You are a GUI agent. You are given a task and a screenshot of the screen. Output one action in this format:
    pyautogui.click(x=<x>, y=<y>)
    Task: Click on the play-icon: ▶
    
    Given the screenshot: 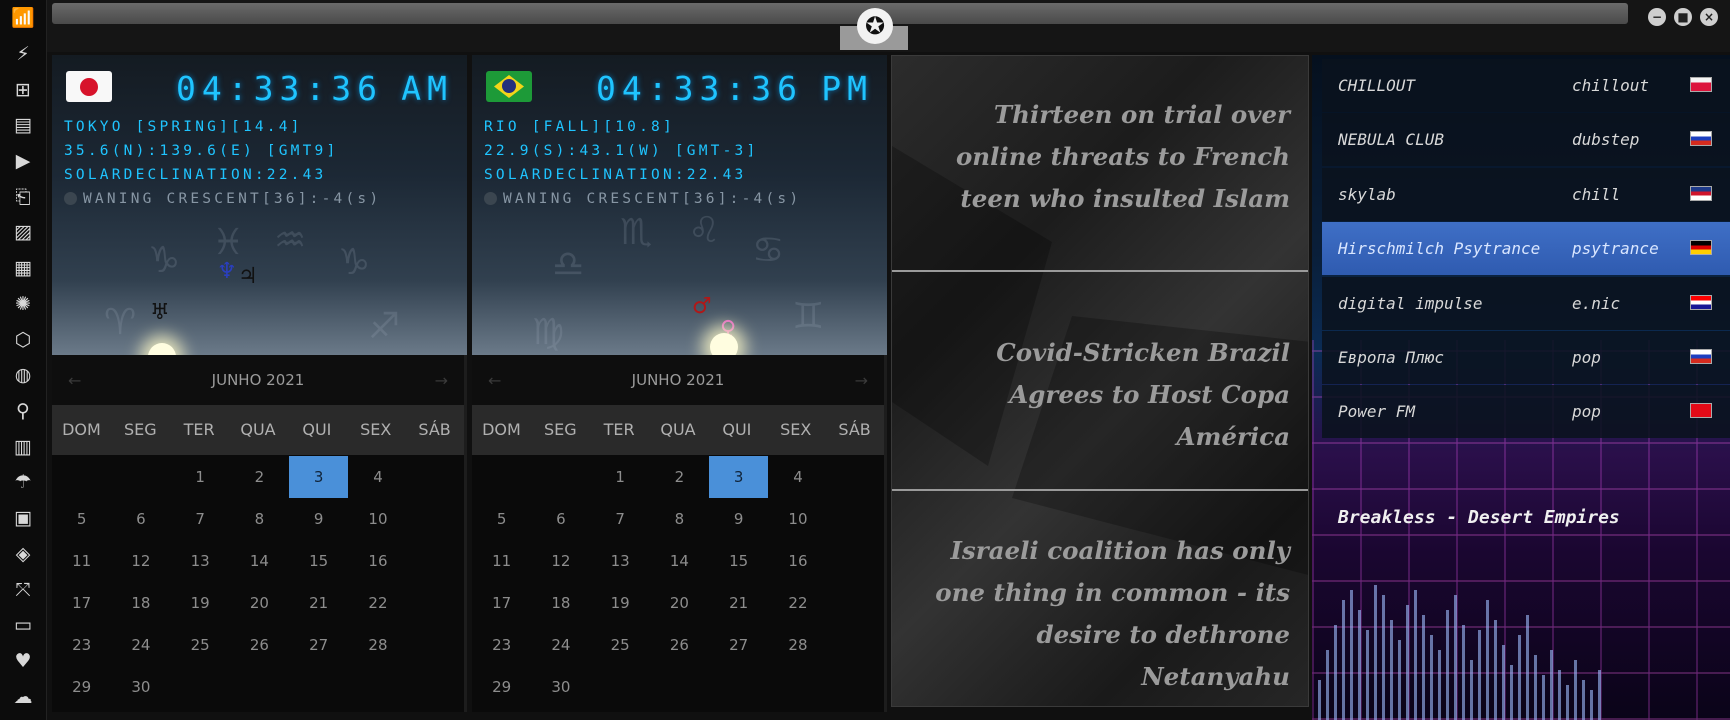 What is the action you would take?
    pyautogui.click(x=23, y=162)
    